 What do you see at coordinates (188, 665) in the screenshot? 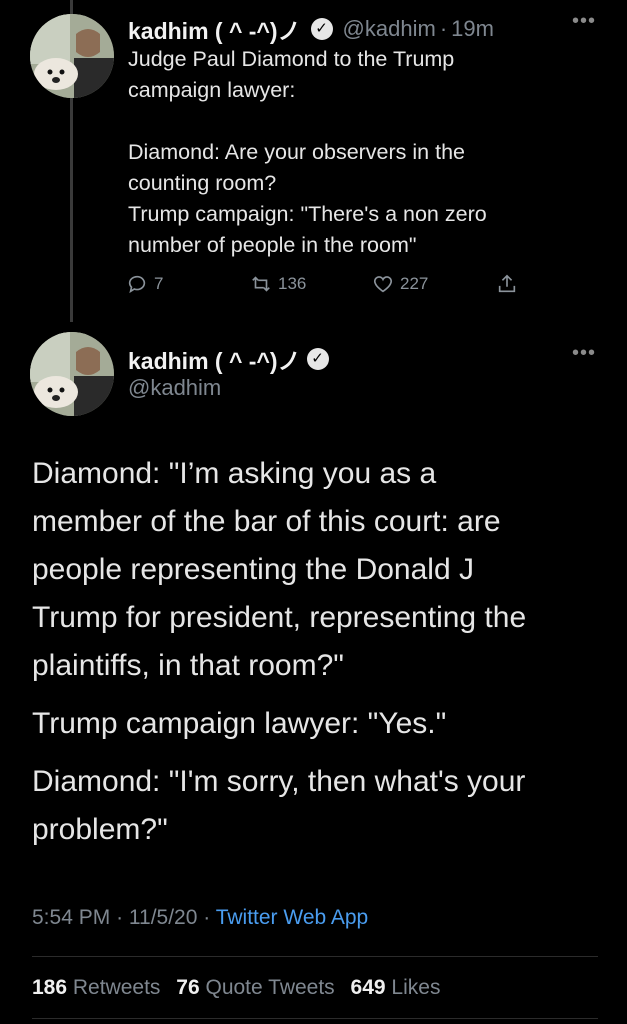
I see `text-line: plaintiffs, in that room?"` at bounding box center [188, 665].